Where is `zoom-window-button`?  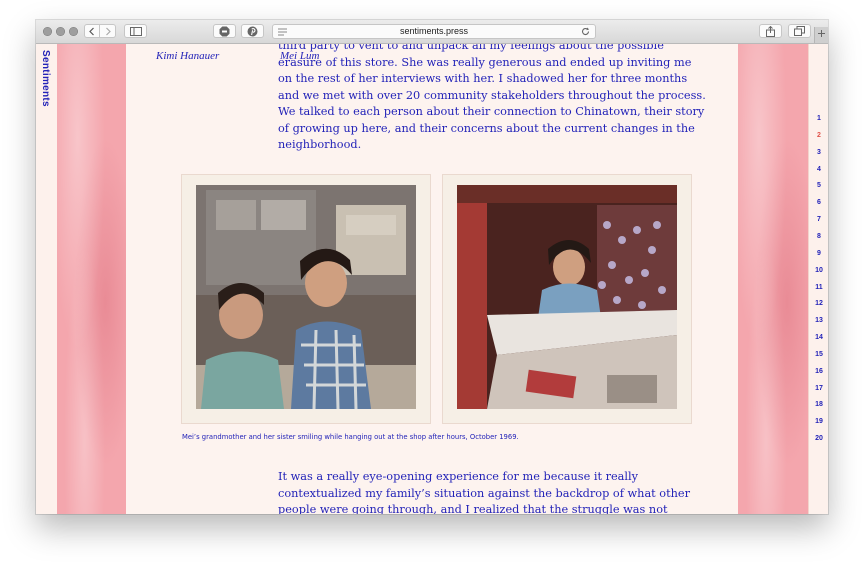
zoom-window-button is located at coordinates (73, 31).